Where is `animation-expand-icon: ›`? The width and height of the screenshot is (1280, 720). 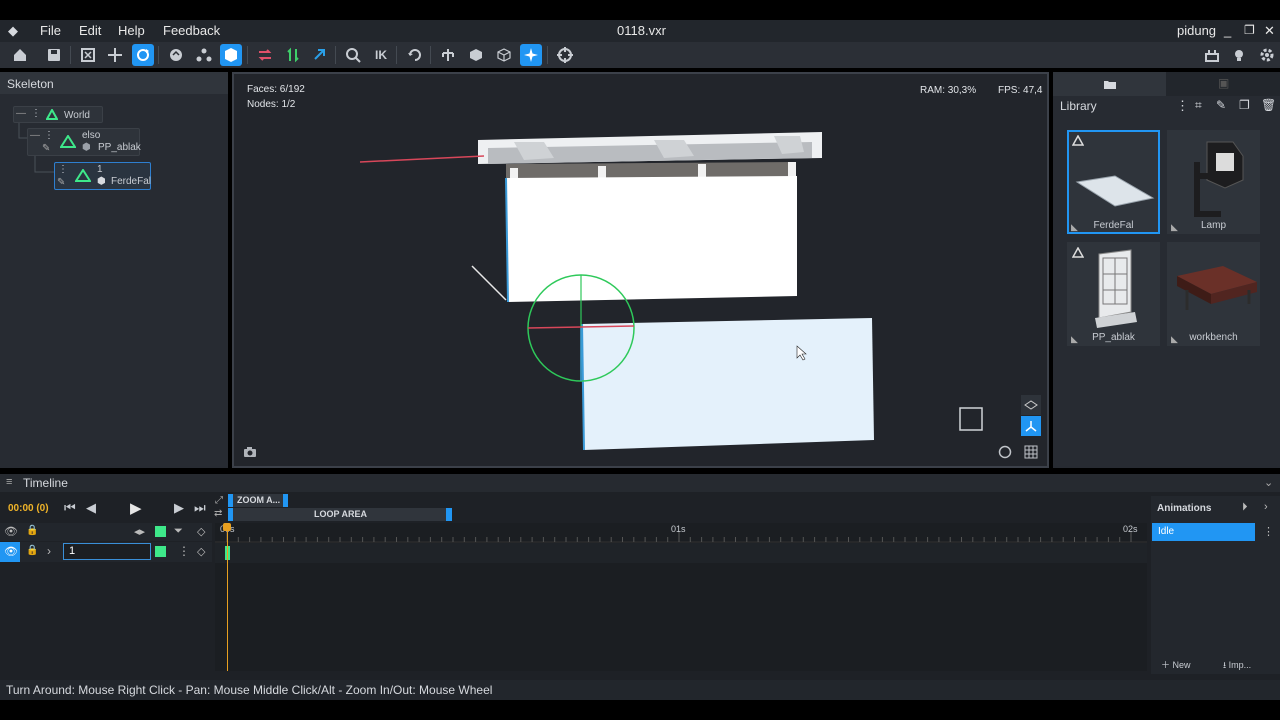
animation-expand-icon: › is located at coordinates (1266, 507).